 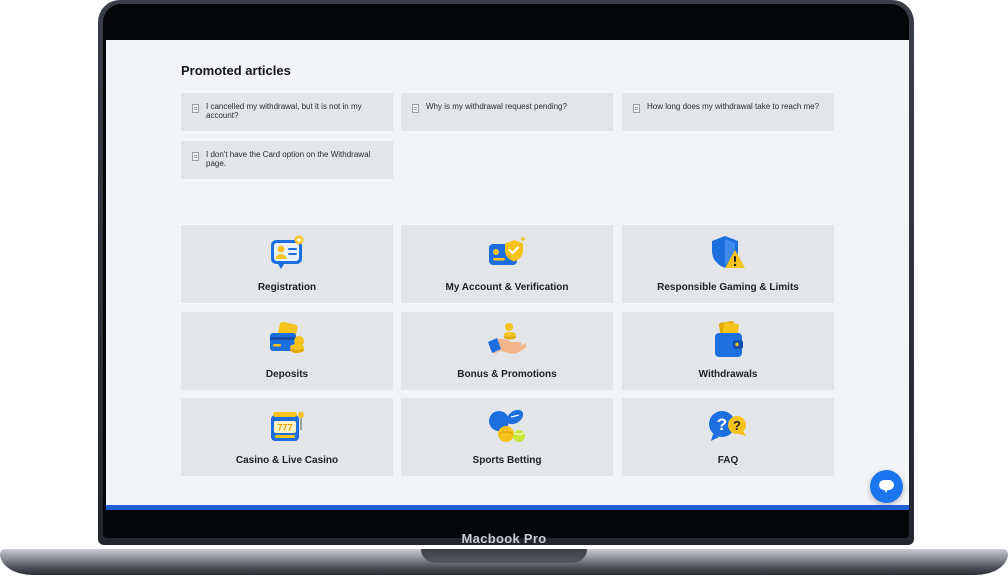 I want to click on chat-bubble-icon, so click(x=886, y=486).